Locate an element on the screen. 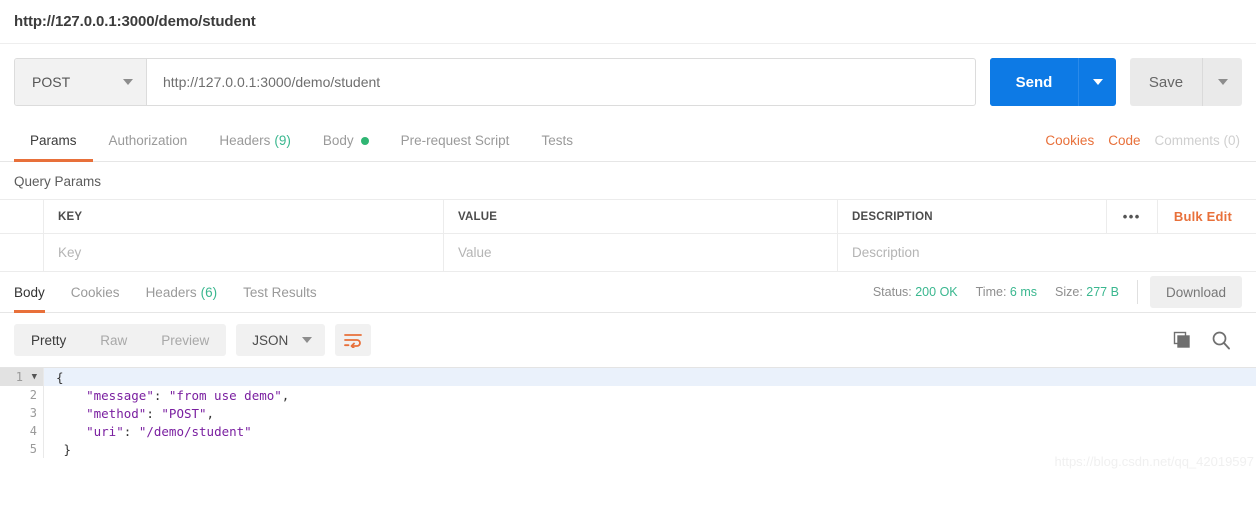 The image size is (1256, 510). response-tab-headers: Headers (6) is located at coordinates (182, 292).